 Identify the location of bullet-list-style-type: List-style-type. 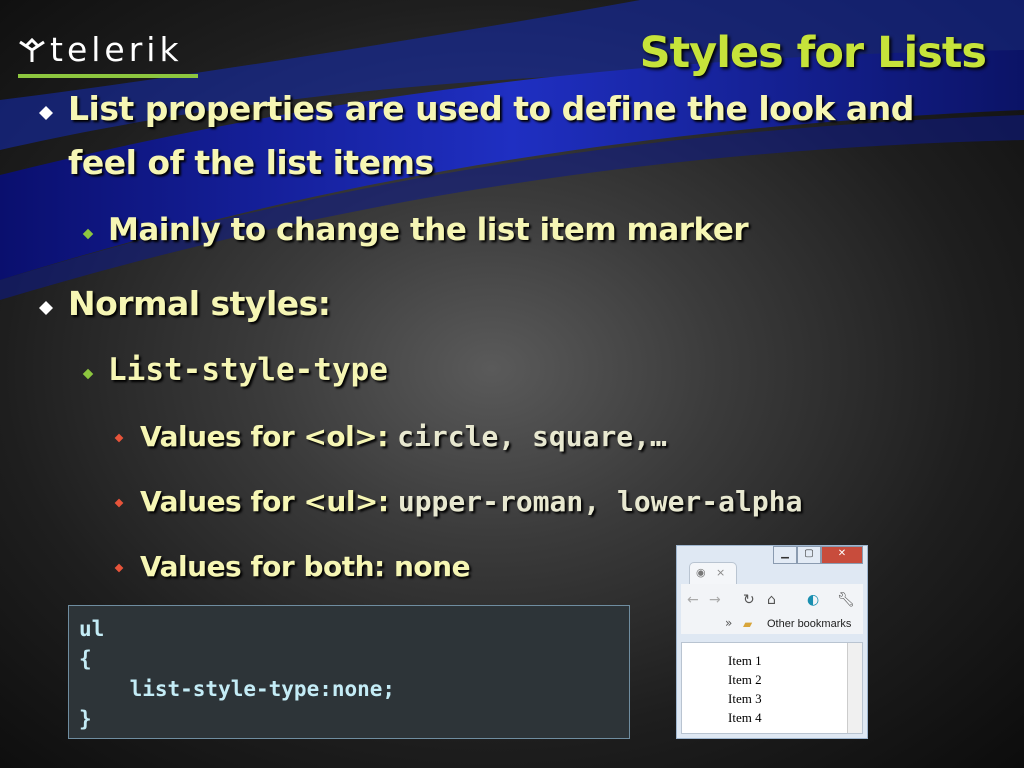
(248, 370).